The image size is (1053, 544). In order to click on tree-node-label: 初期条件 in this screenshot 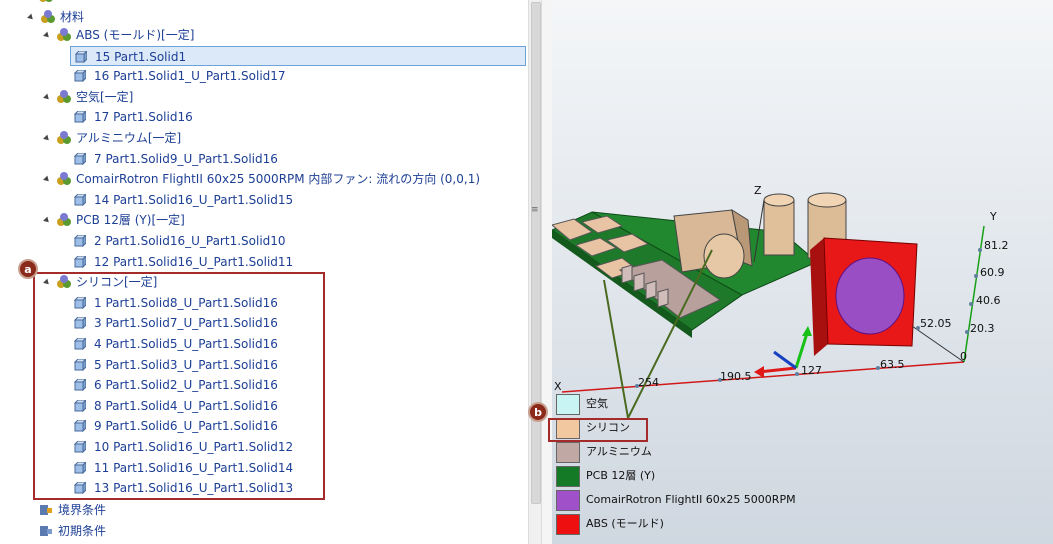, I will do `click(82, 531)`.